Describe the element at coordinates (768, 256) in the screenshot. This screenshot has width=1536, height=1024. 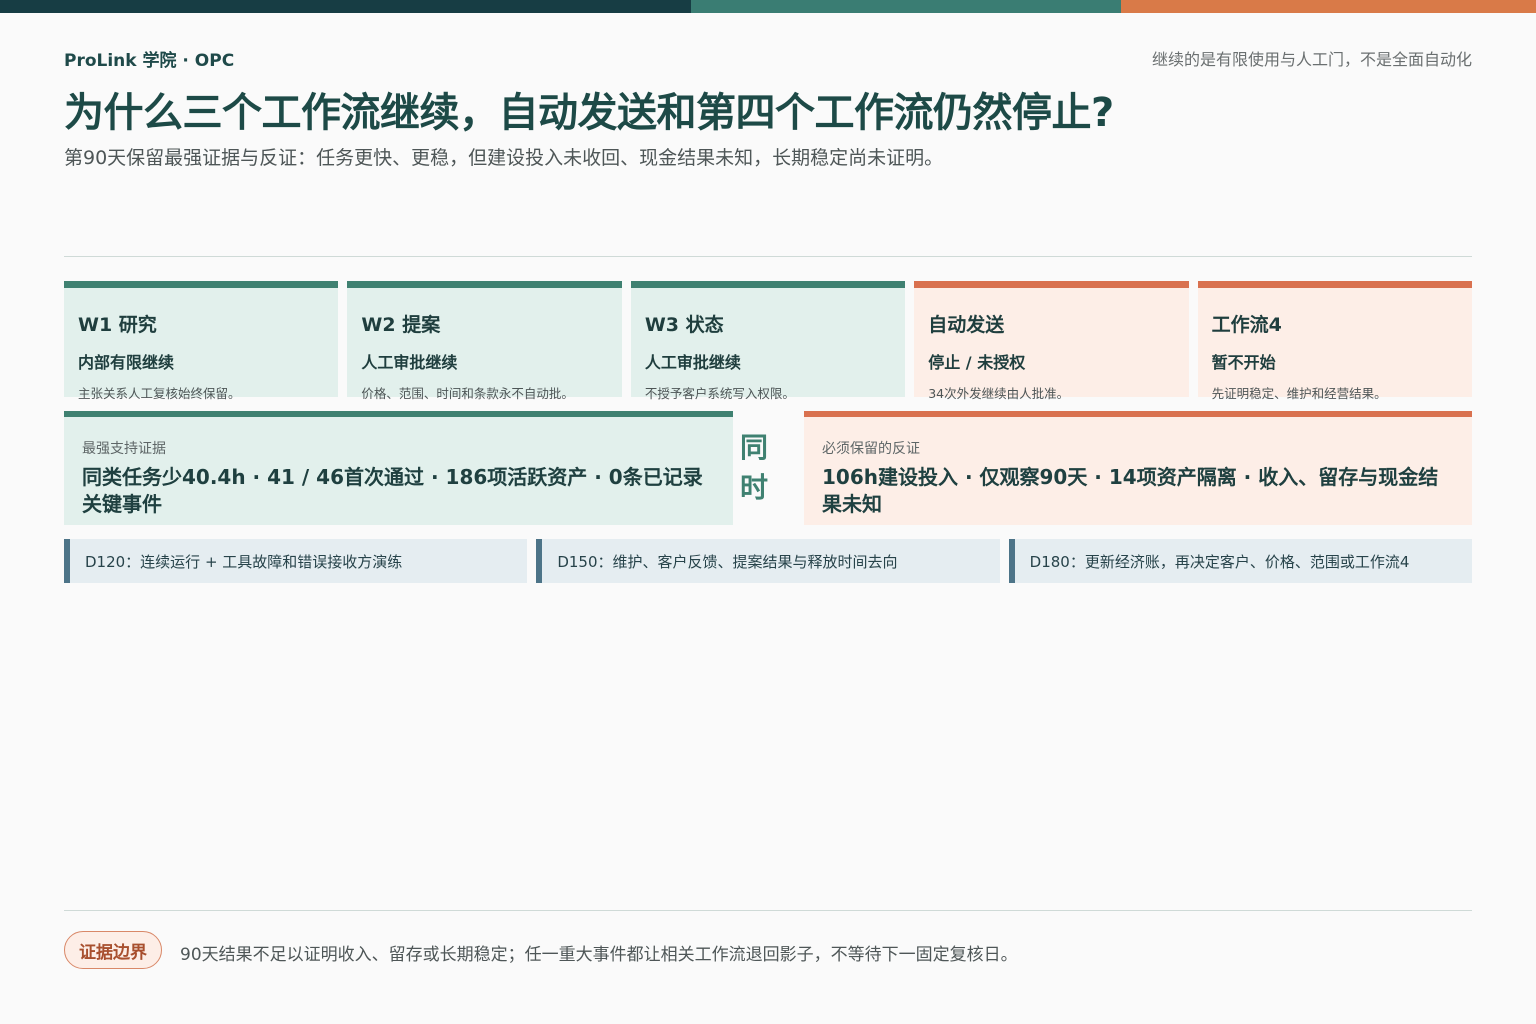
I see `divider-top` at that location.